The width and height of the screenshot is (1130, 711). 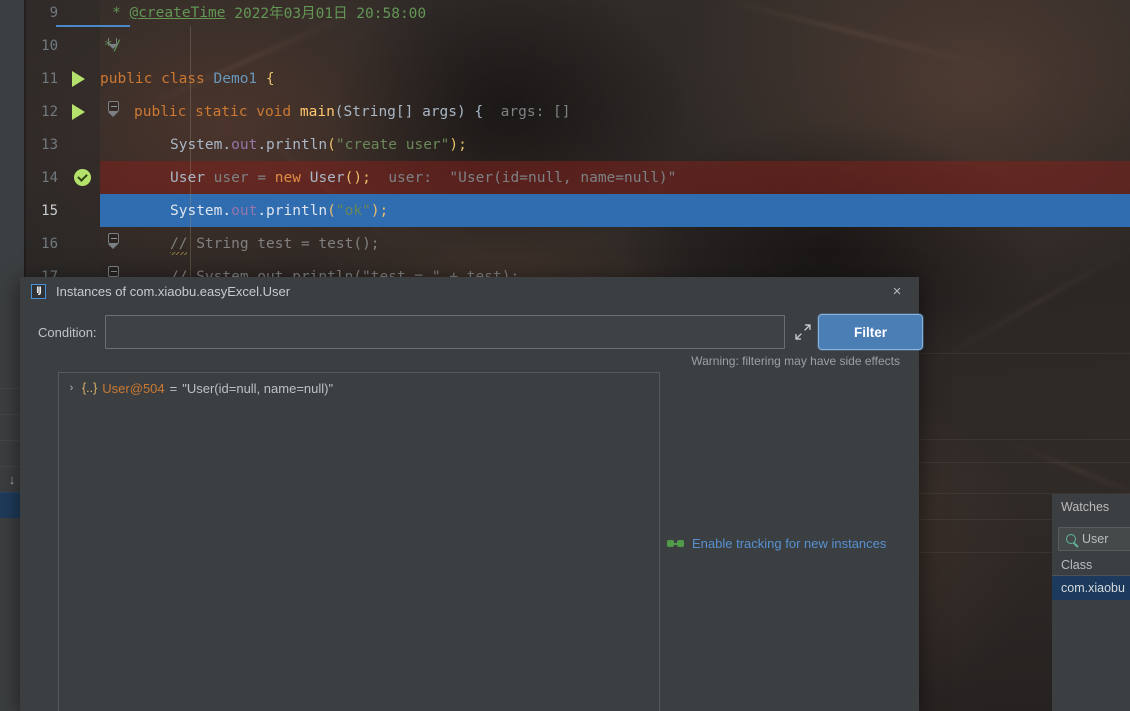 What do you see at coordinates (49, 78) in the screenshot?
I see `line-number: 11` at bounding box center [49, 78].